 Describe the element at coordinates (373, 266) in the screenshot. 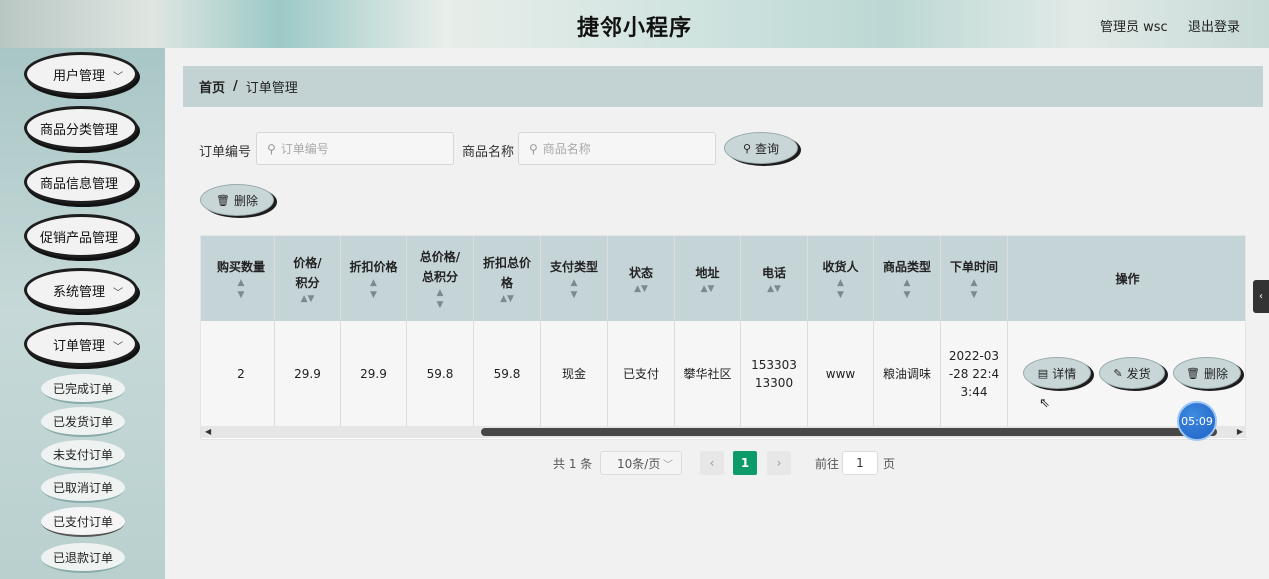

I see `header-label: 折扣价格` at that location.